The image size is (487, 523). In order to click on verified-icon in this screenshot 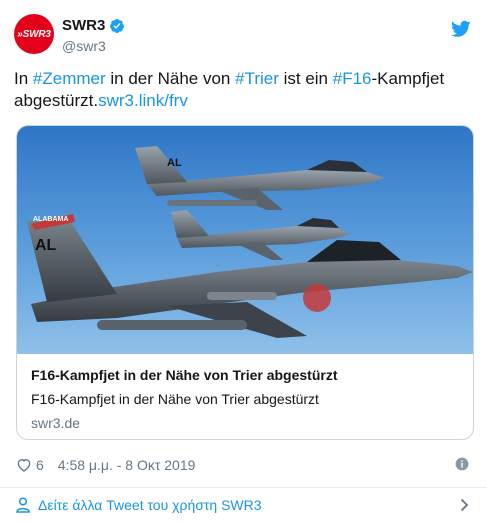, I will do `click(117, 25)`.